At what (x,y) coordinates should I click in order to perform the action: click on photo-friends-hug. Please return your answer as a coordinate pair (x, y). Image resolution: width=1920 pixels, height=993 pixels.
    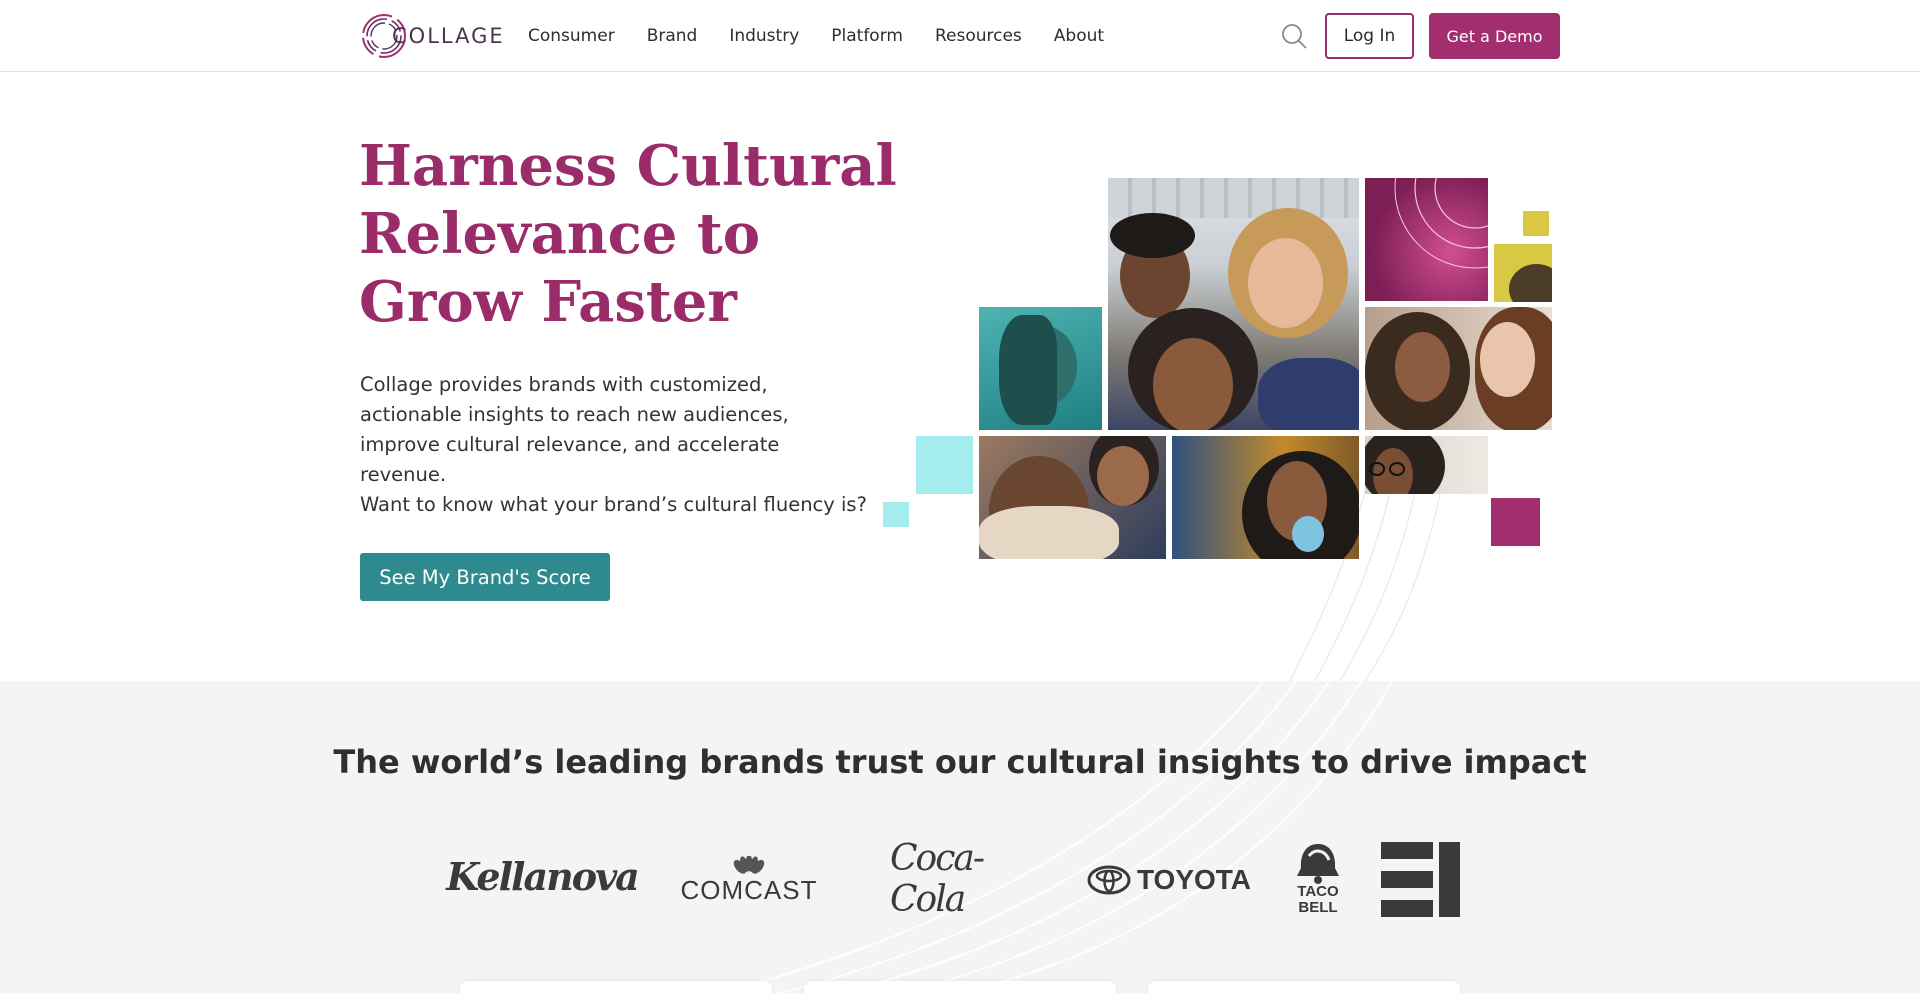
    Looking at the image, I should click on (1072, 497).